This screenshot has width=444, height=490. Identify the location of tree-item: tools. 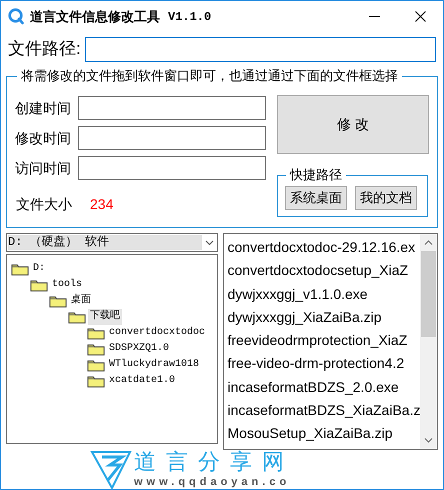
(67, 285).